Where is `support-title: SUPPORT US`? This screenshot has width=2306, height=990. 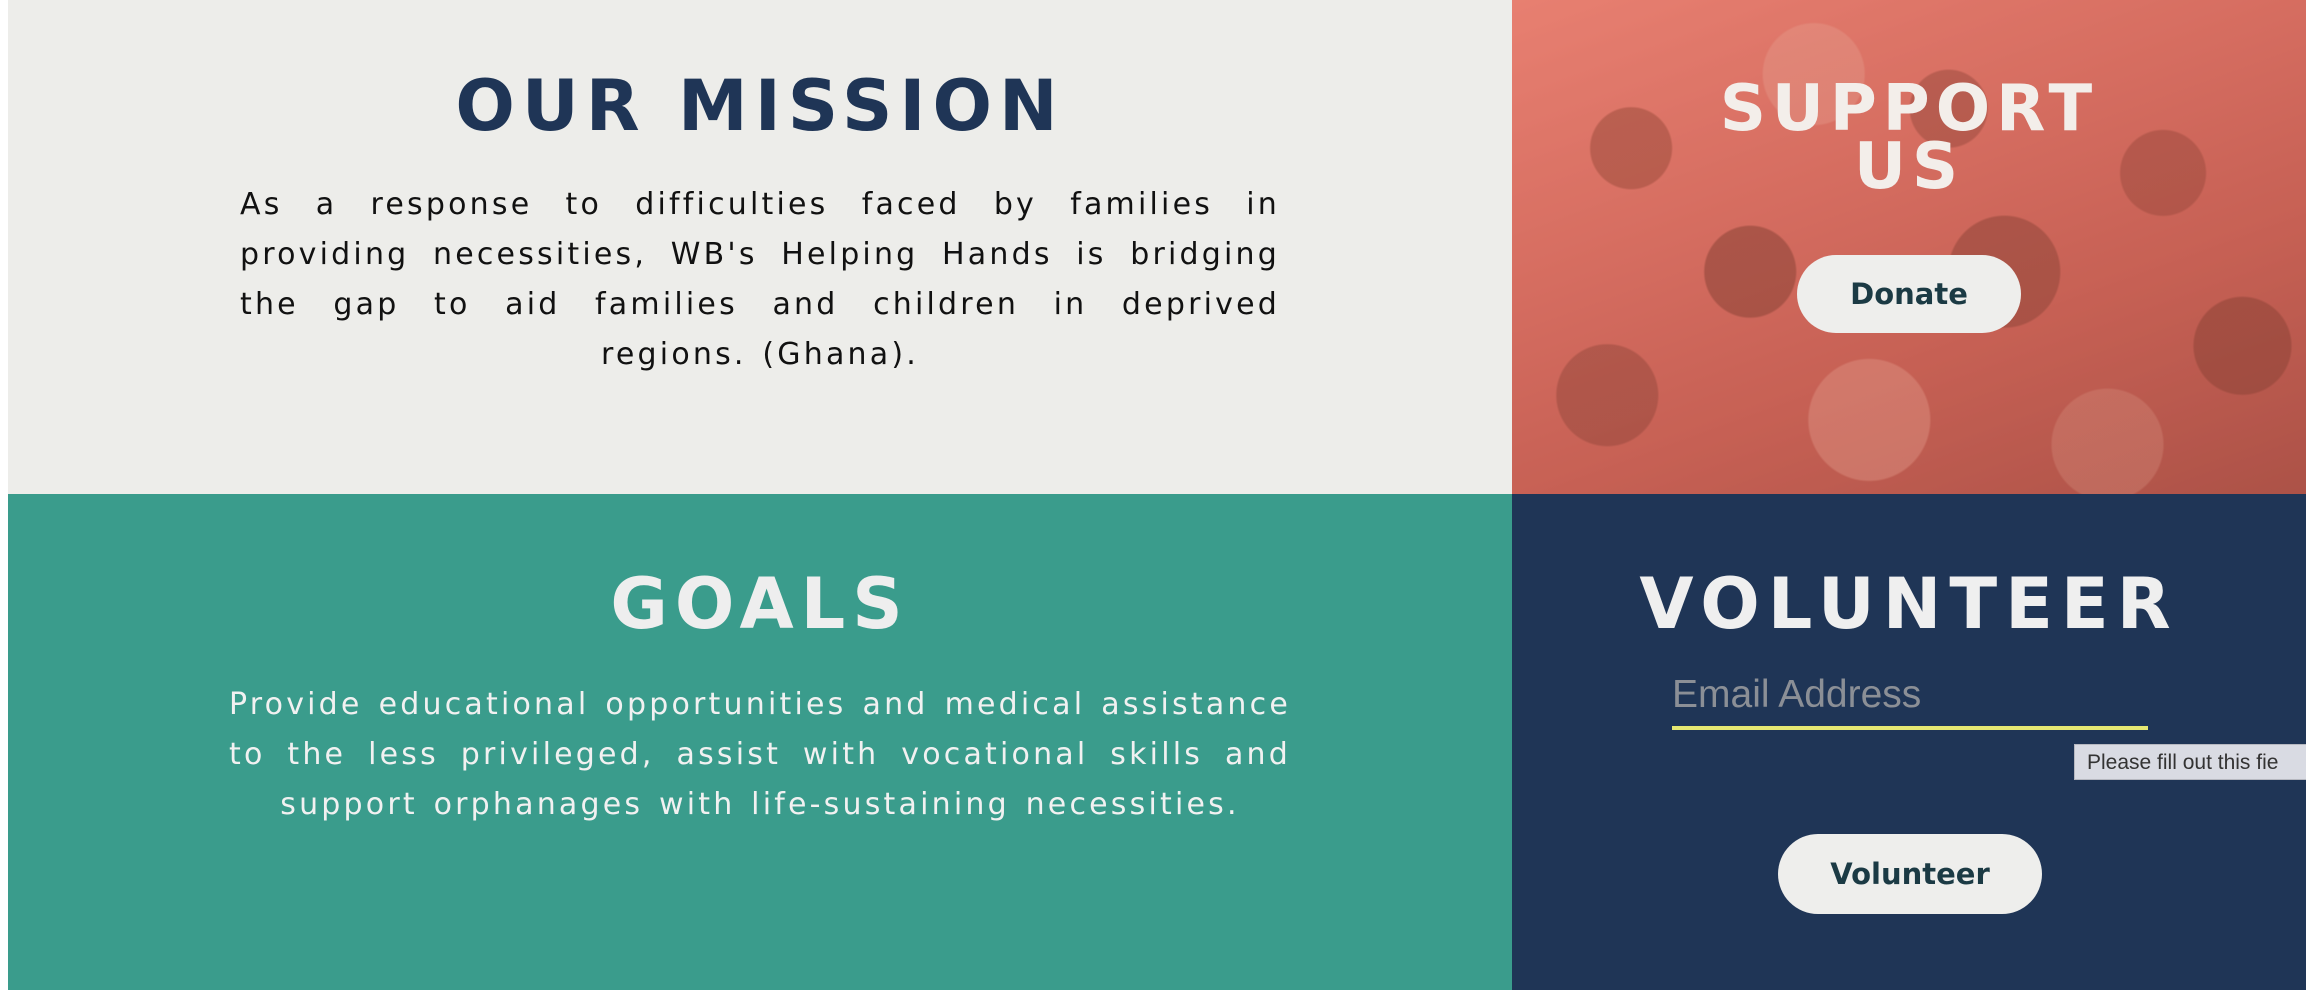 support-title: SUPPORT US is located at coordinates (1909, 138).